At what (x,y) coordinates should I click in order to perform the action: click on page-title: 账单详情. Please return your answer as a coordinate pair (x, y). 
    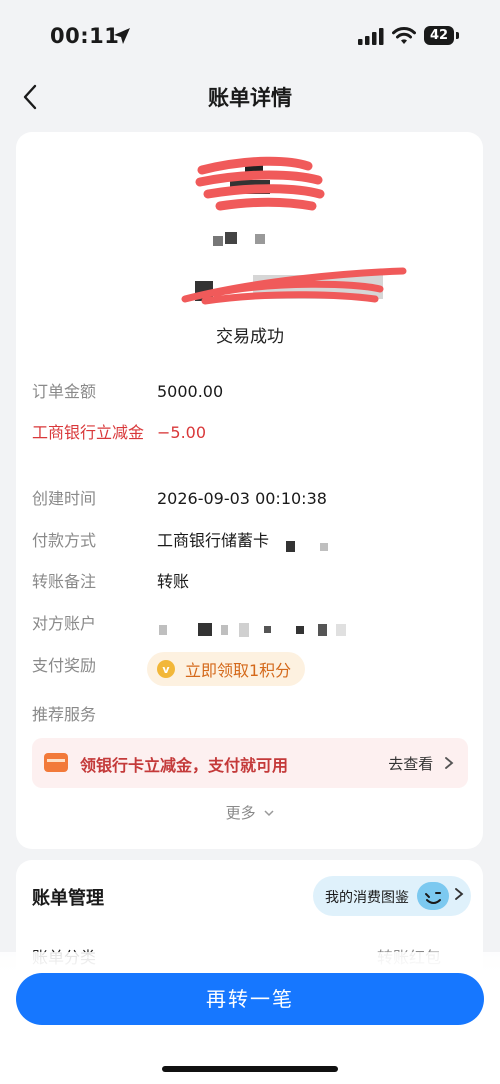
    Looking at the image, I should click on (250, 98).